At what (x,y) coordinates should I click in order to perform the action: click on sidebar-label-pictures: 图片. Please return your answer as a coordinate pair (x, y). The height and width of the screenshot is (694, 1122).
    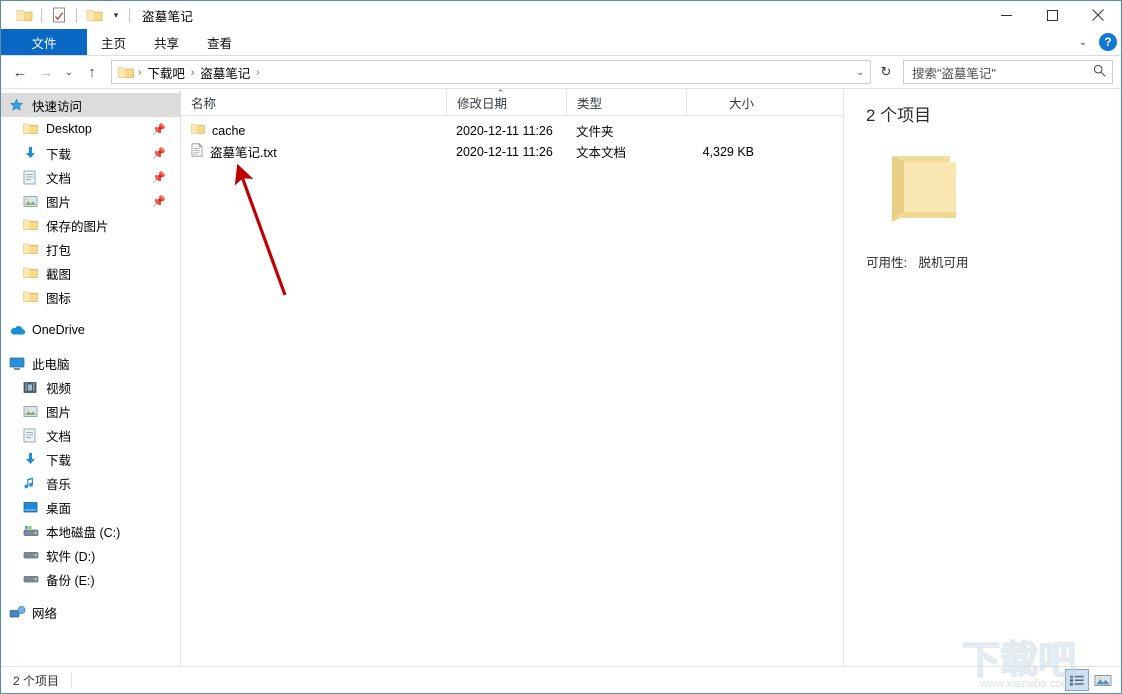
    Looking at the image, I should click on (59, 202).